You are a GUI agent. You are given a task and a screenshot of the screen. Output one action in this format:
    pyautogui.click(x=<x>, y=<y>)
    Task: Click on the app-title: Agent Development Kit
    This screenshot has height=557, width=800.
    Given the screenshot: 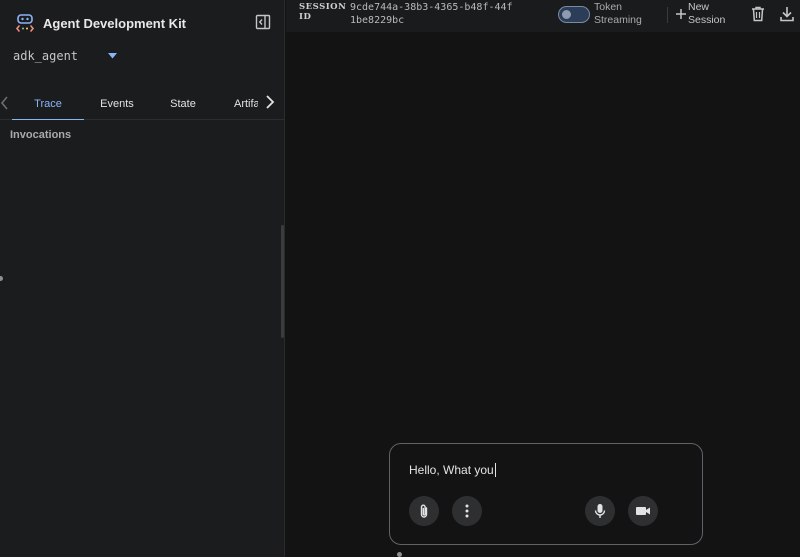 What is the action you would take?
    pyautogui.click(x=115, y=23)
    